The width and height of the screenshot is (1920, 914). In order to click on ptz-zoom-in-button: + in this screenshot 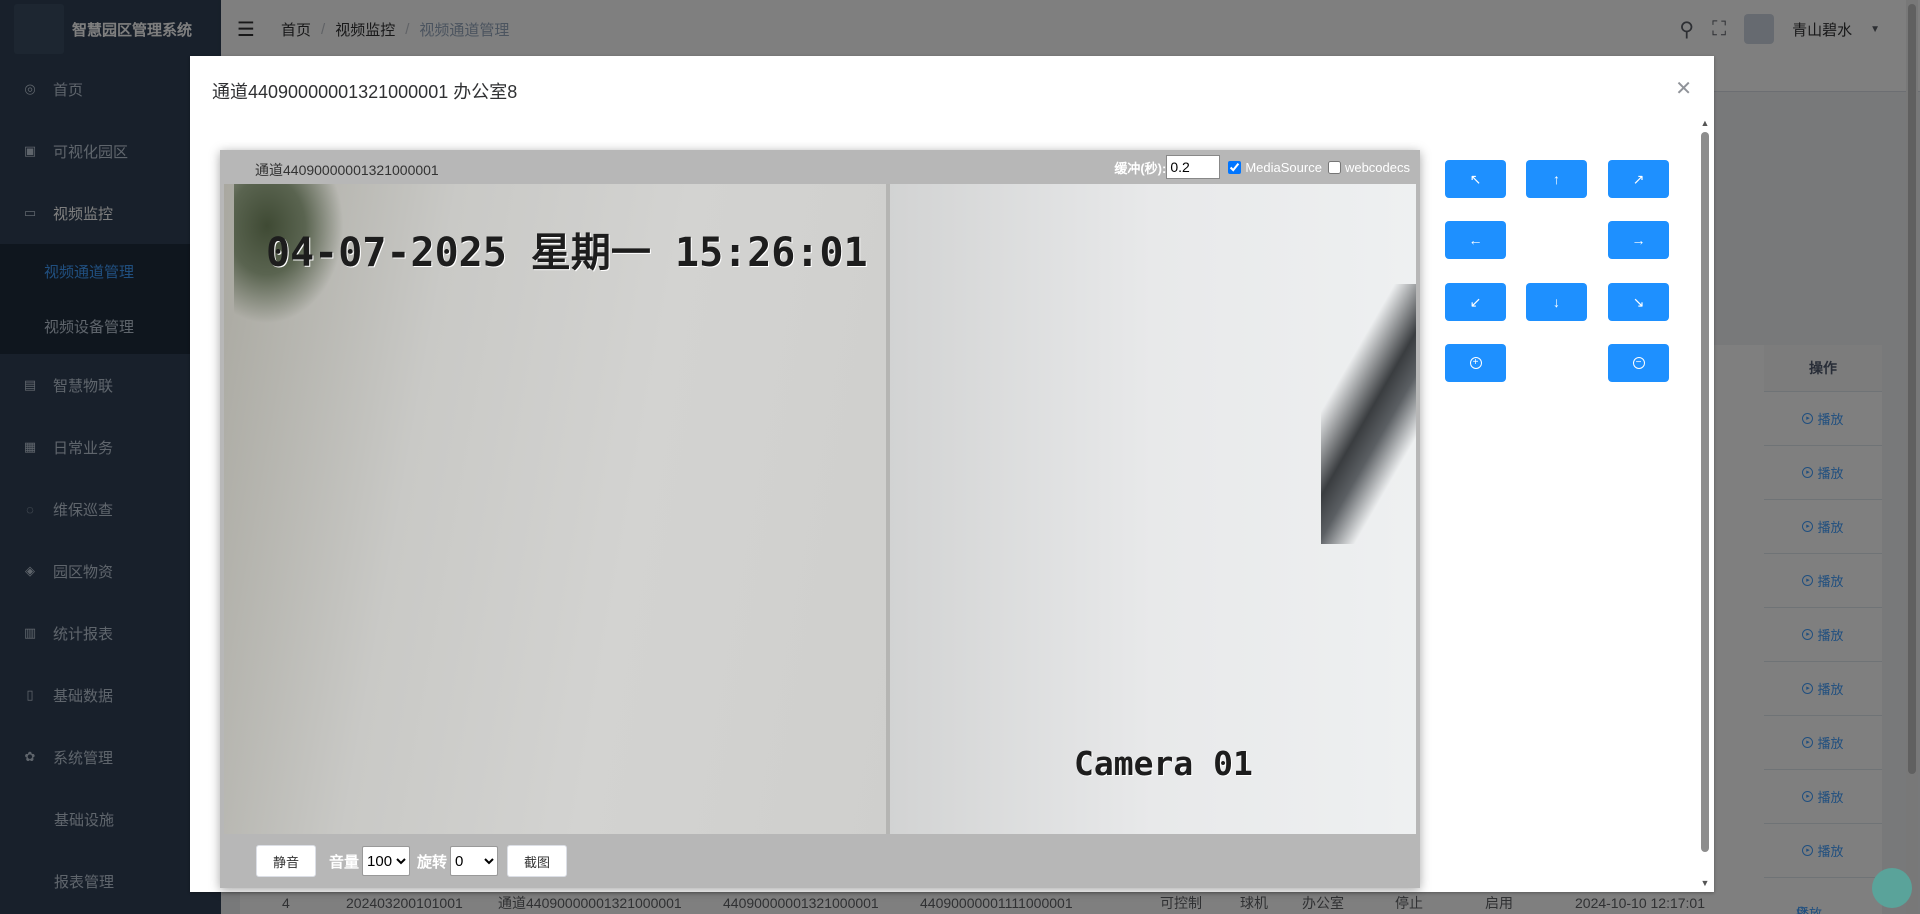, I will do `click(1475, 363)`.